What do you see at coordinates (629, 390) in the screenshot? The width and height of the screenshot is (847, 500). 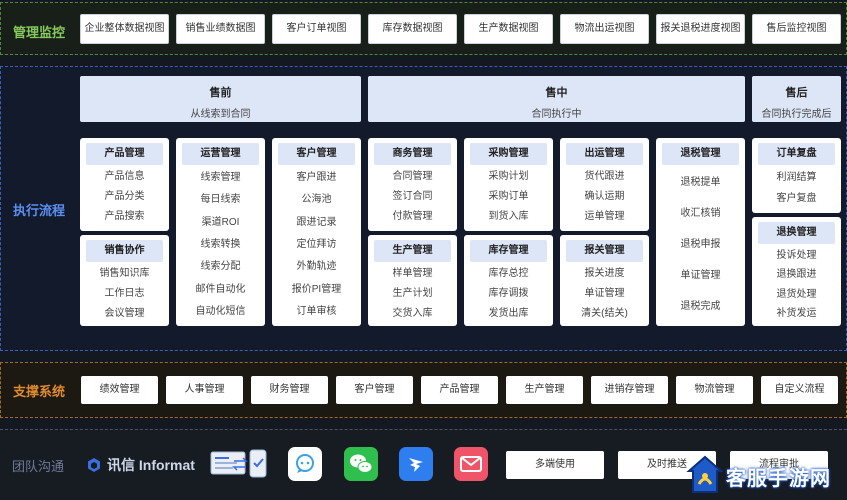 I see `support-btn-inventory: 进销存管理` at bounding box center [629, 390].